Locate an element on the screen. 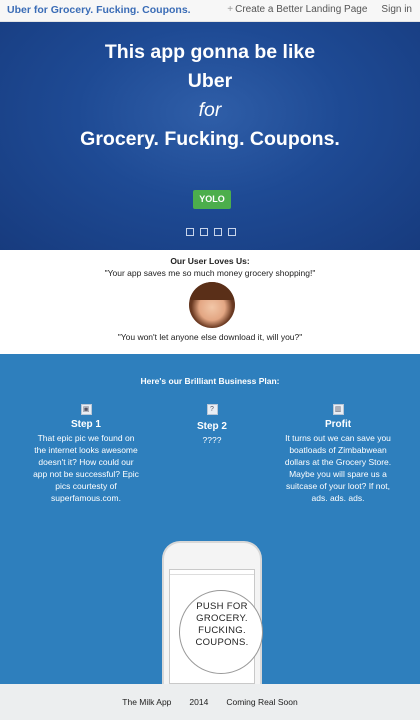 The height and width of the screenshot is (720, 420). plan-step-2: ? Step 2 ???? is located at coordinates (212, 422).